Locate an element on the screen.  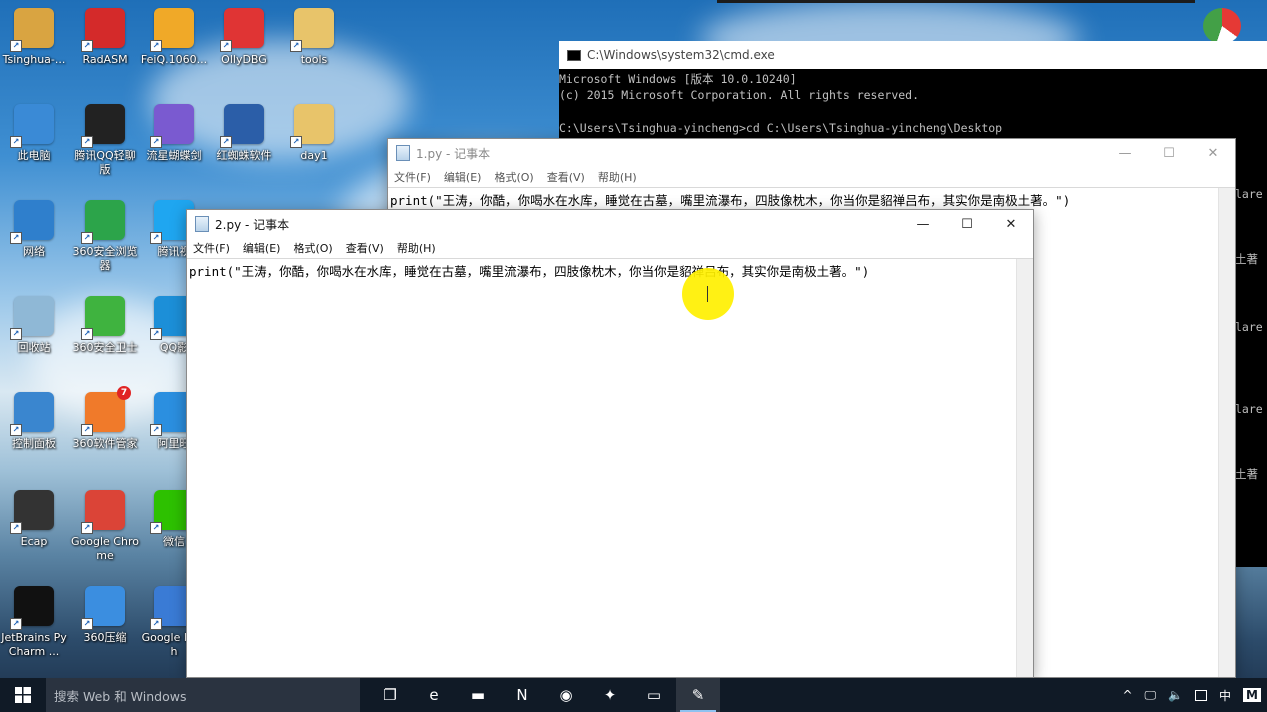
edge-icon: e is located at coordinates (434, 695).